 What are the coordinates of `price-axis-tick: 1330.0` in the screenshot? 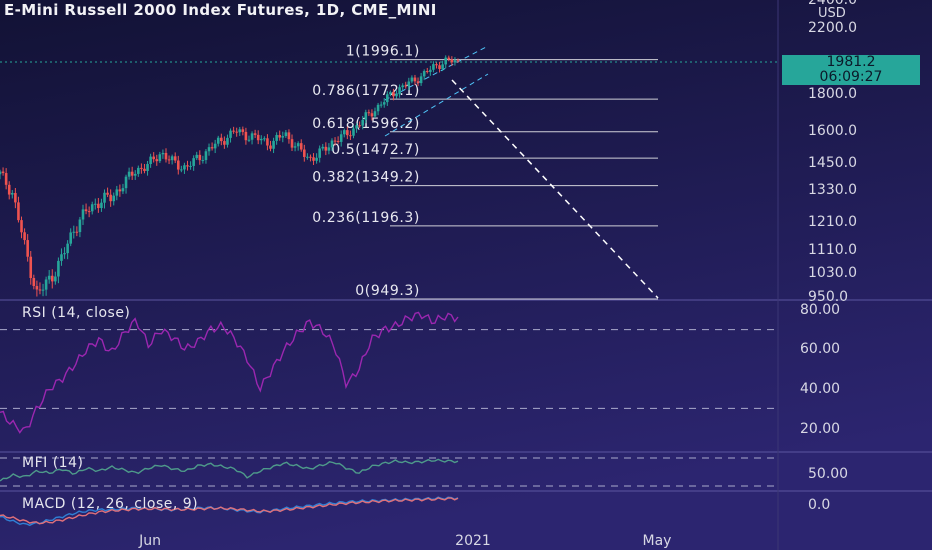 It's located at (832, 190).